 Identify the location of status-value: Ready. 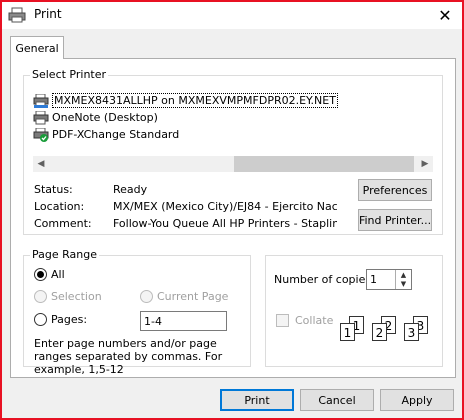
(130, 189).